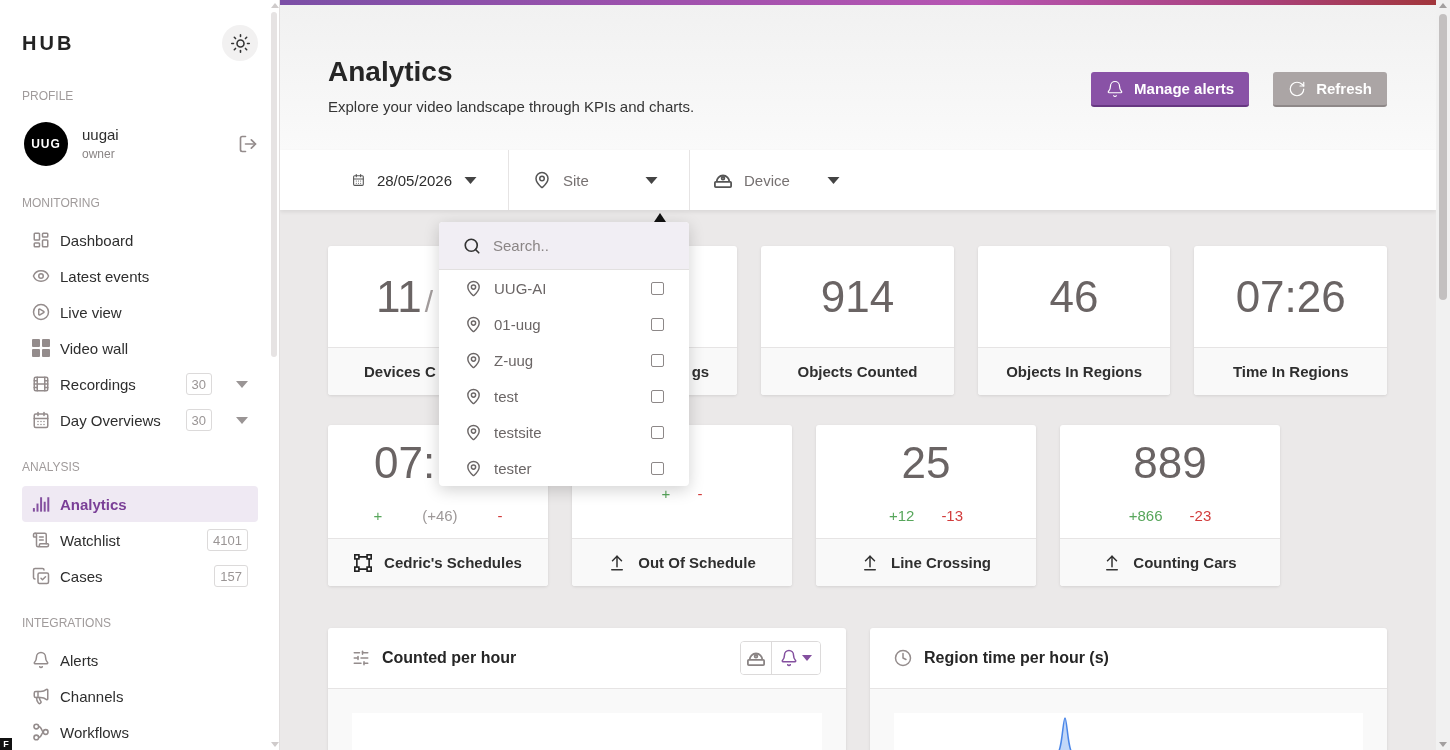  I want to click on nav-item: Watchlist 4101, so click(140, 540).